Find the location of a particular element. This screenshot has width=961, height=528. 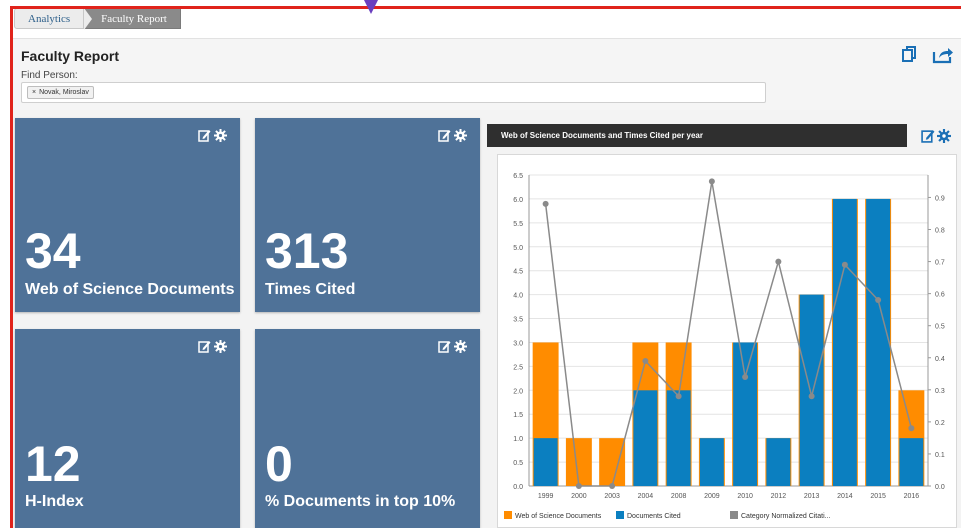

x-tick-label: 2009 is located at coordinates (712, 496).